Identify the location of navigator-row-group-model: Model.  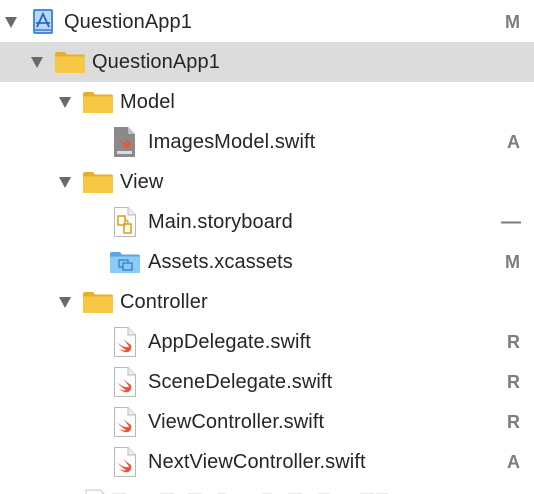
(267, 102).